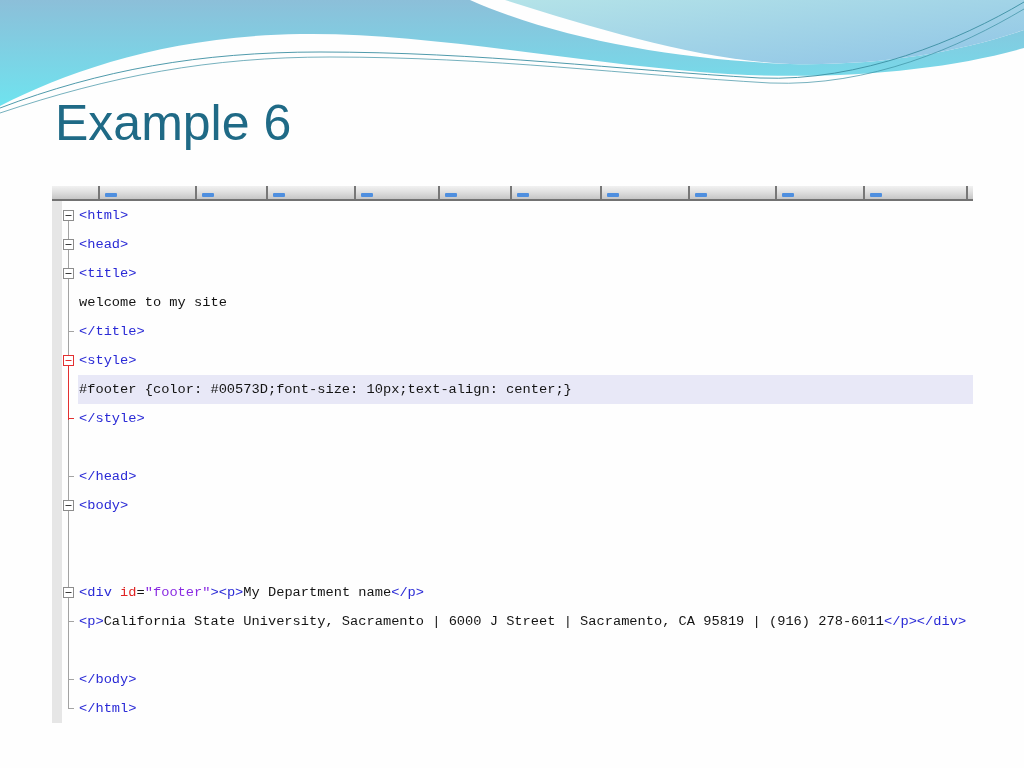 The image size is (1024, 768). I want to click on code-line: <style>, so click(108, 361).